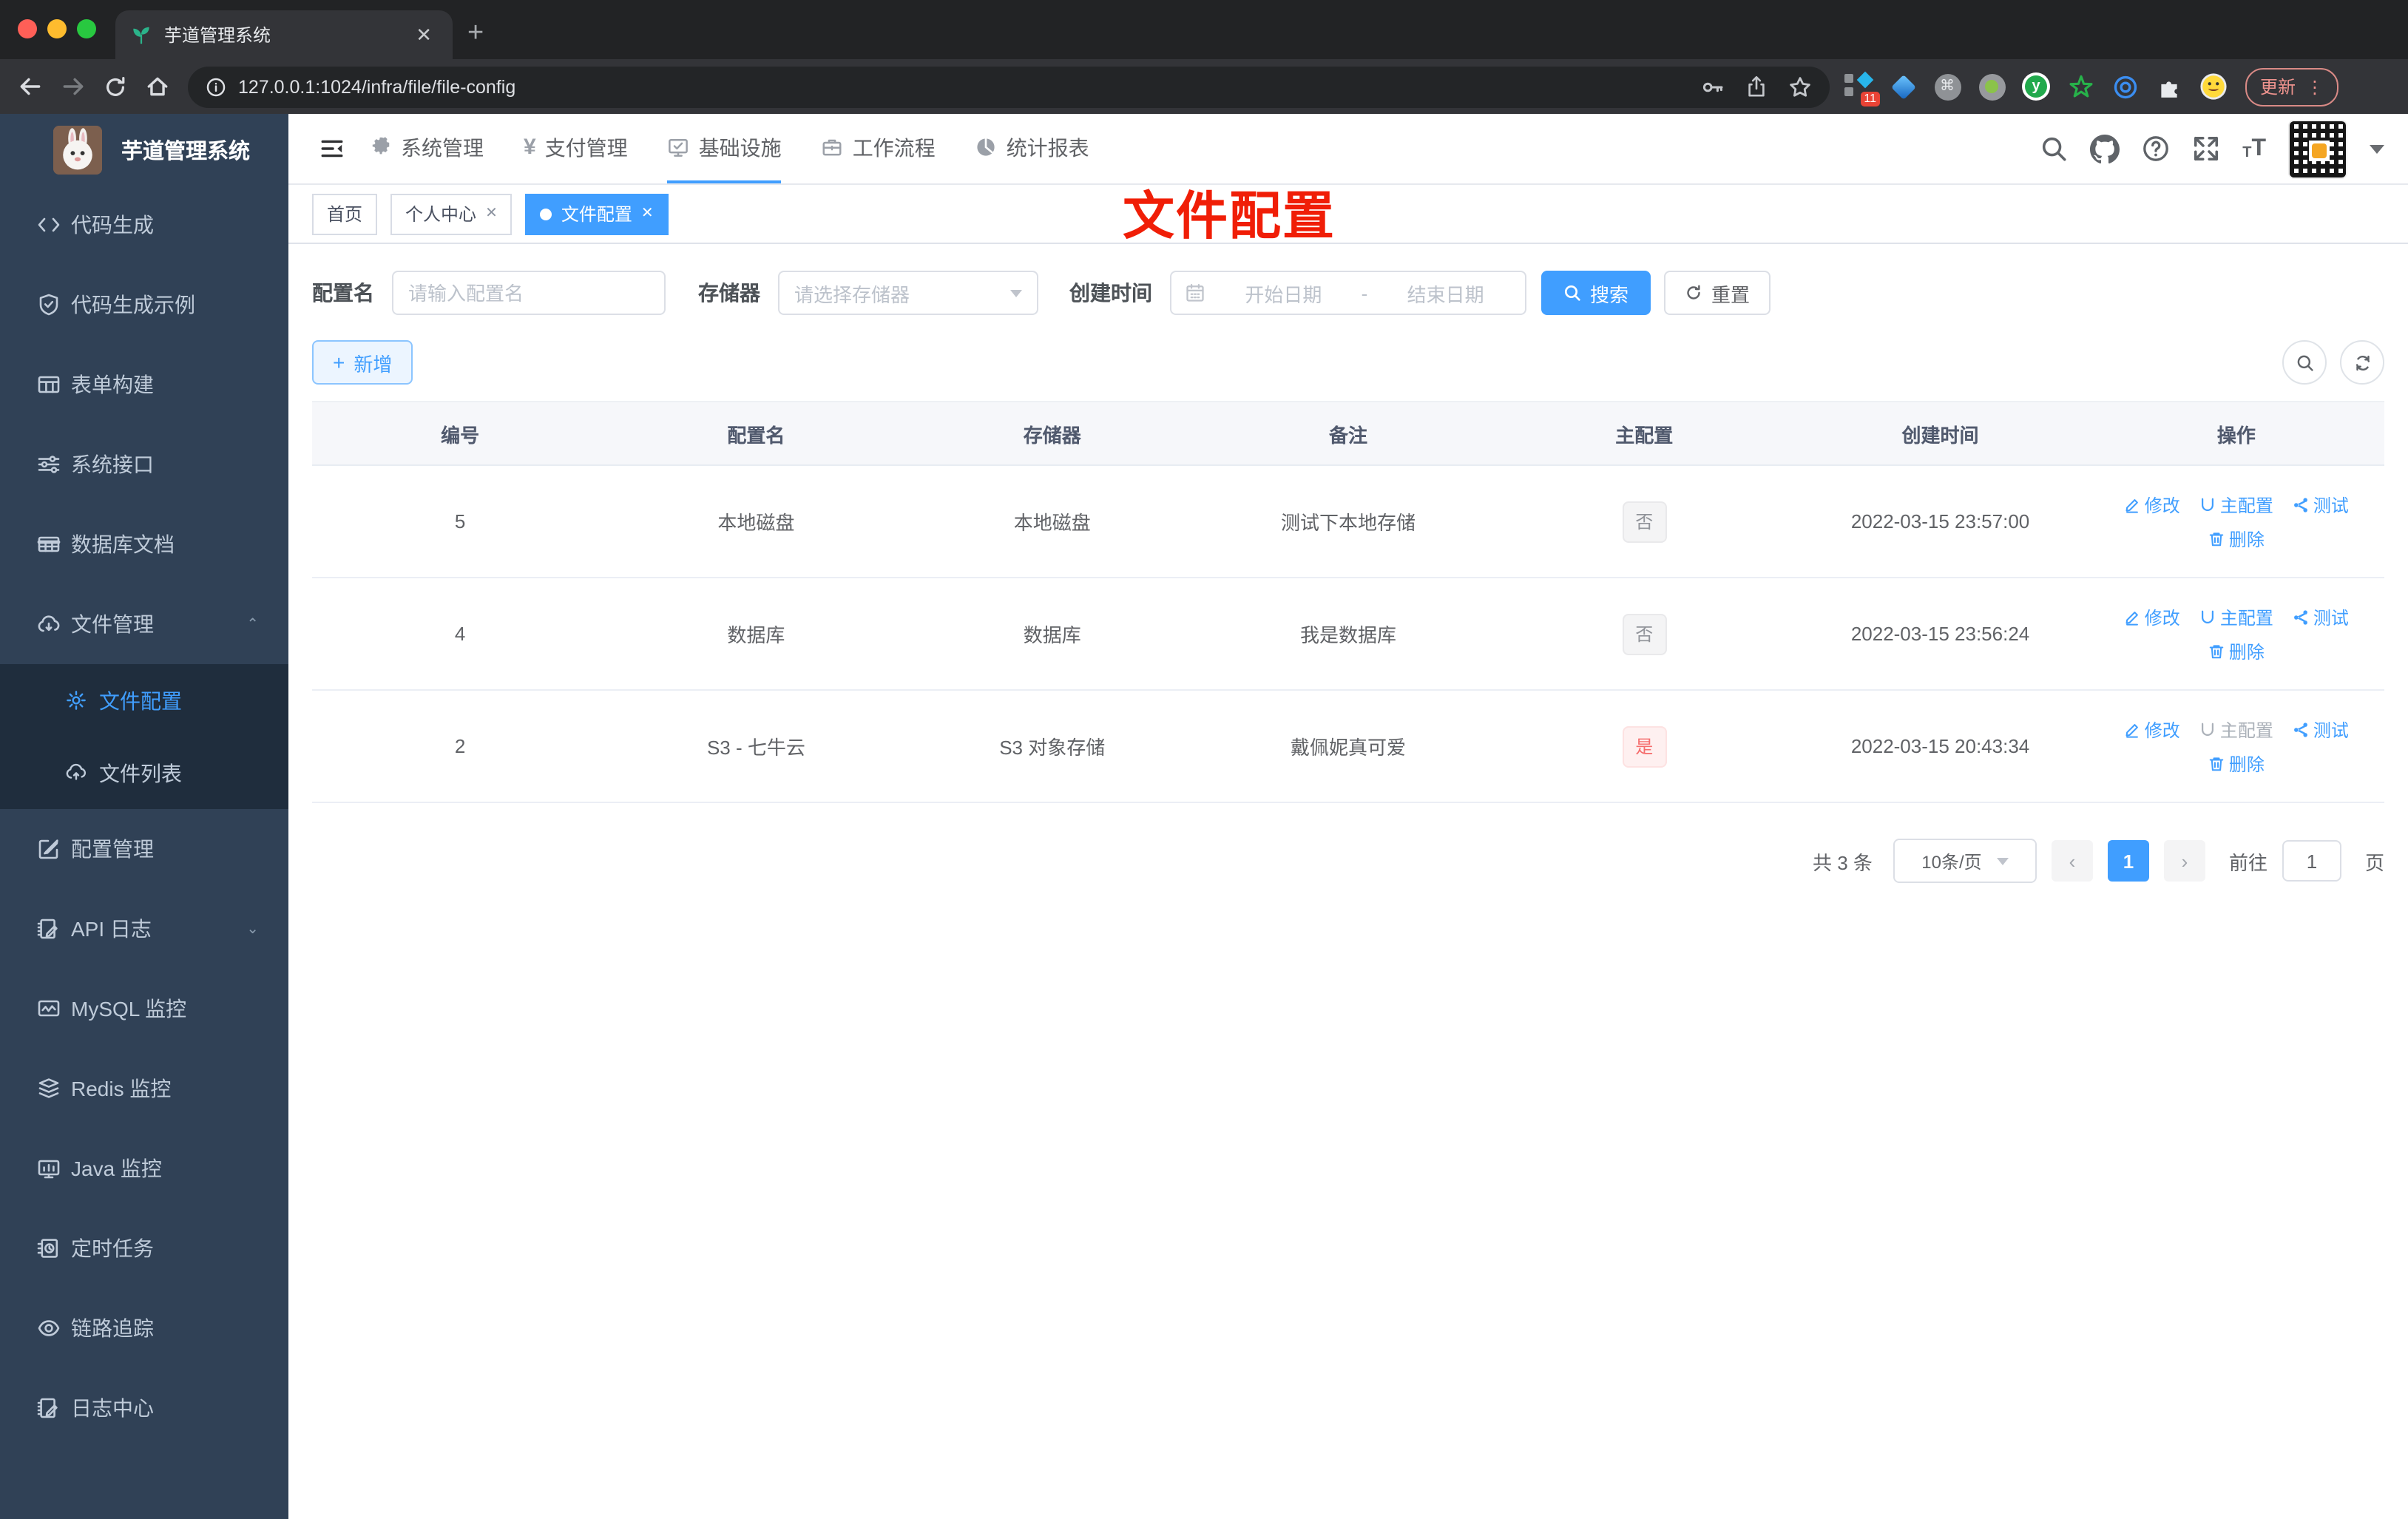 The height and width of the screenshot is (1519, 2408). Describe the element at coordinates (144, 1168) in the screenshot. I see `sidebar-item-java-monitor: Java 监控` at that location.